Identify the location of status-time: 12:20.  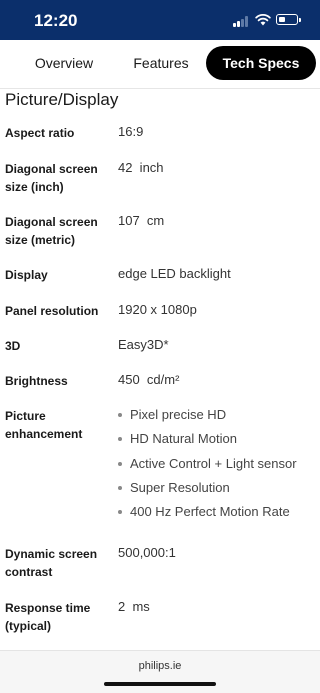
(56, 20).